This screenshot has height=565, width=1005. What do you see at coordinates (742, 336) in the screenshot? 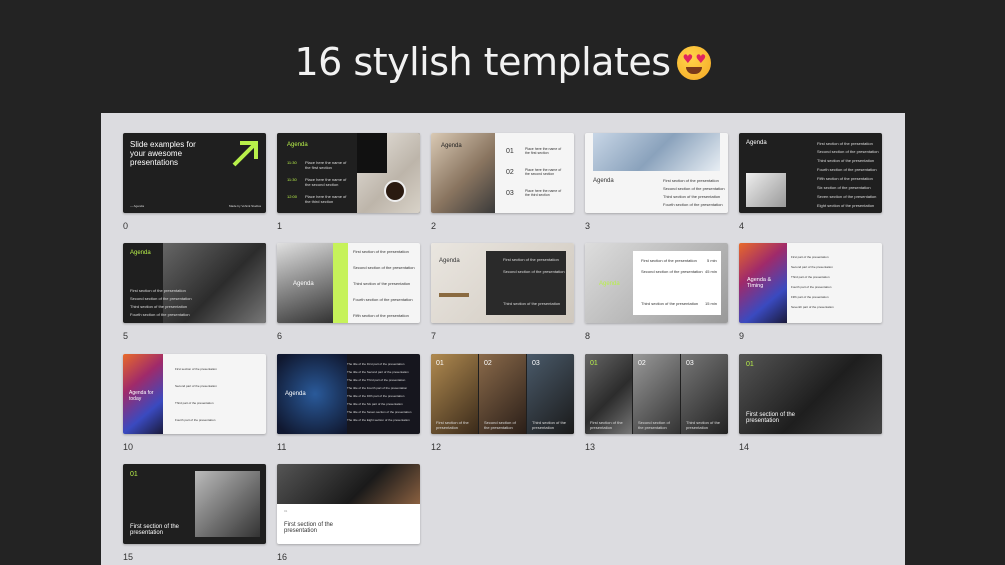
I see `slide-number: 9` at bounding box center [742, 336].